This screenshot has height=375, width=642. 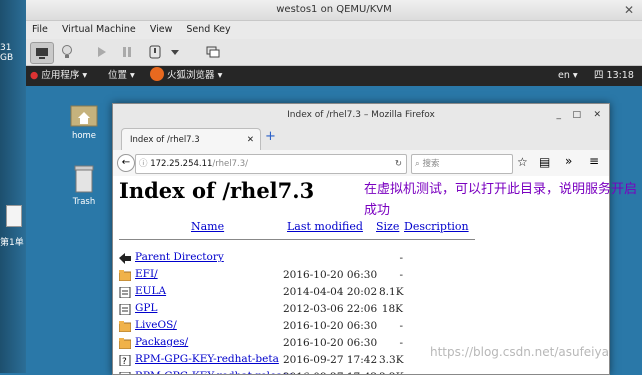 I want to click on entry-link: RPM-GPG-KEY-redhat-beta, so click(x=207, y=359).